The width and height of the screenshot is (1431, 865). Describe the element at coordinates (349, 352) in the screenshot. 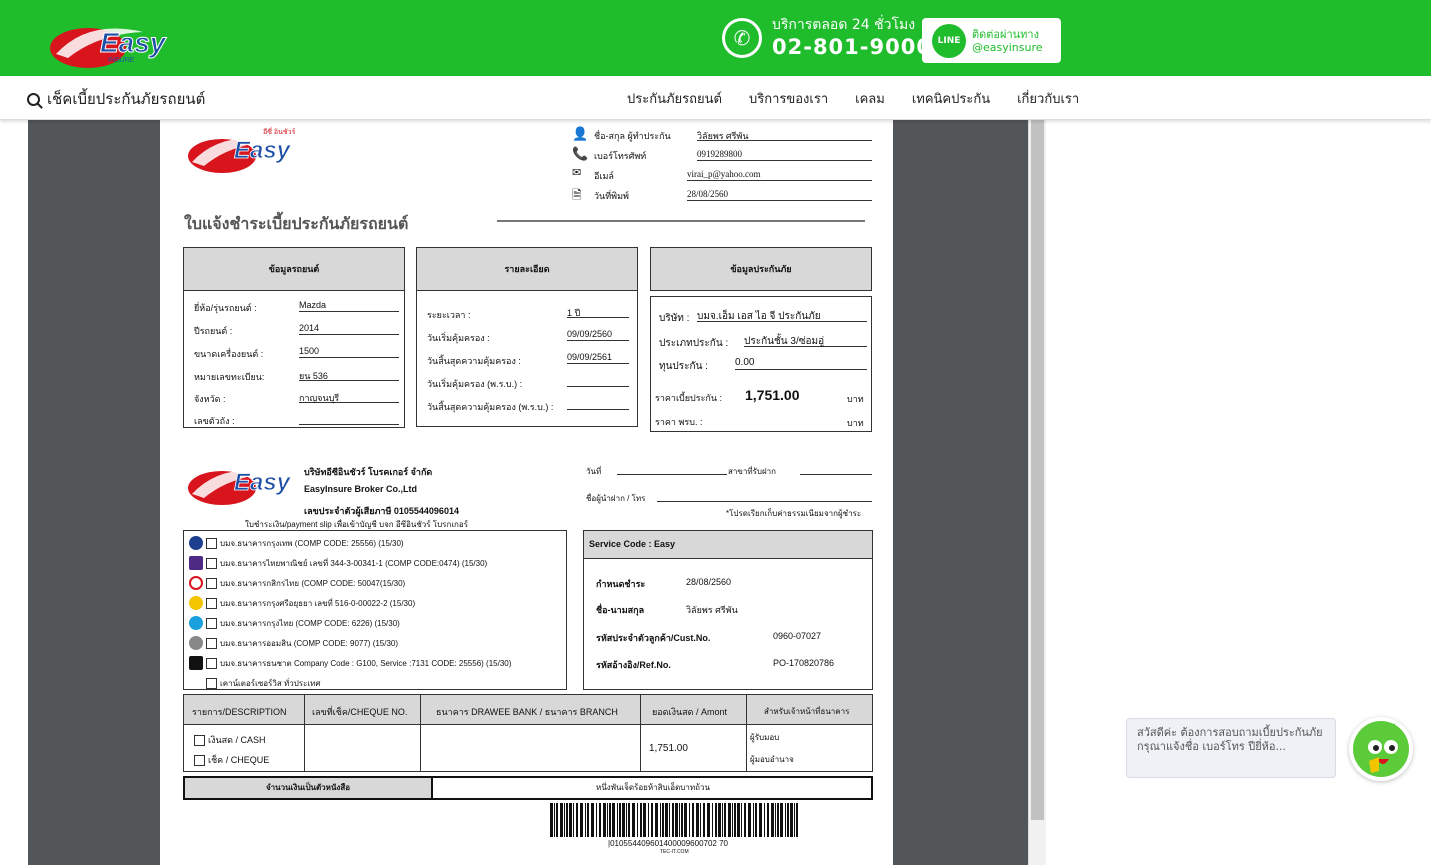

I see `engine-size-value: 1500` at that location.